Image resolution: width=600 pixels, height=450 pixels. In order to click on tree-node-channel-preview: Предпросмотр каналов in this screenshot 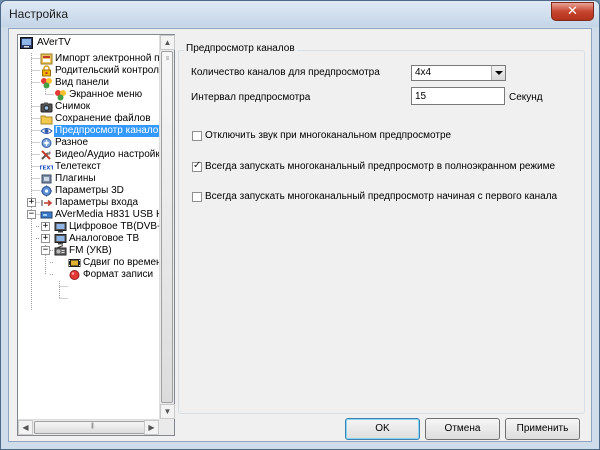, I will do `click(99, 131)`.